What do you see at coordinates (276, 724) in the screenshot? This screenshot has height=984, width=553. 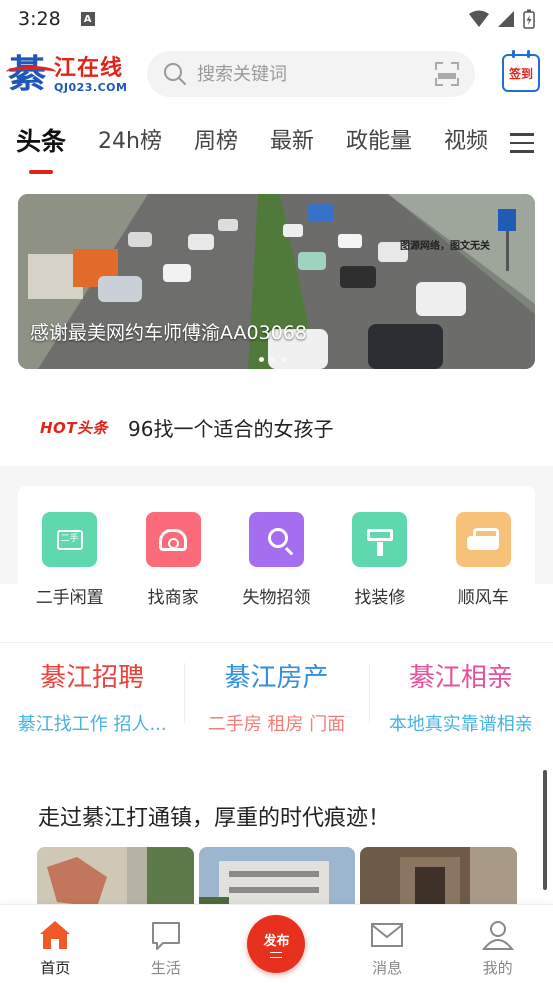 I see `channel-subtitle: 二手房 租房 门面` at bounding box center [276, 724].